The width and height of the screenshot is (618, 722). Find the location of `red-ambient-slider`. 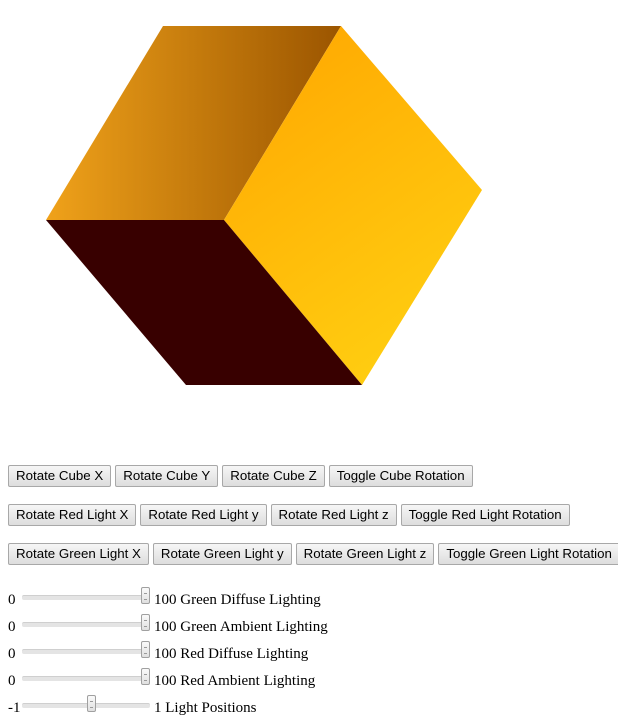

red-ambient-slider is located at coordinates (86, 679).